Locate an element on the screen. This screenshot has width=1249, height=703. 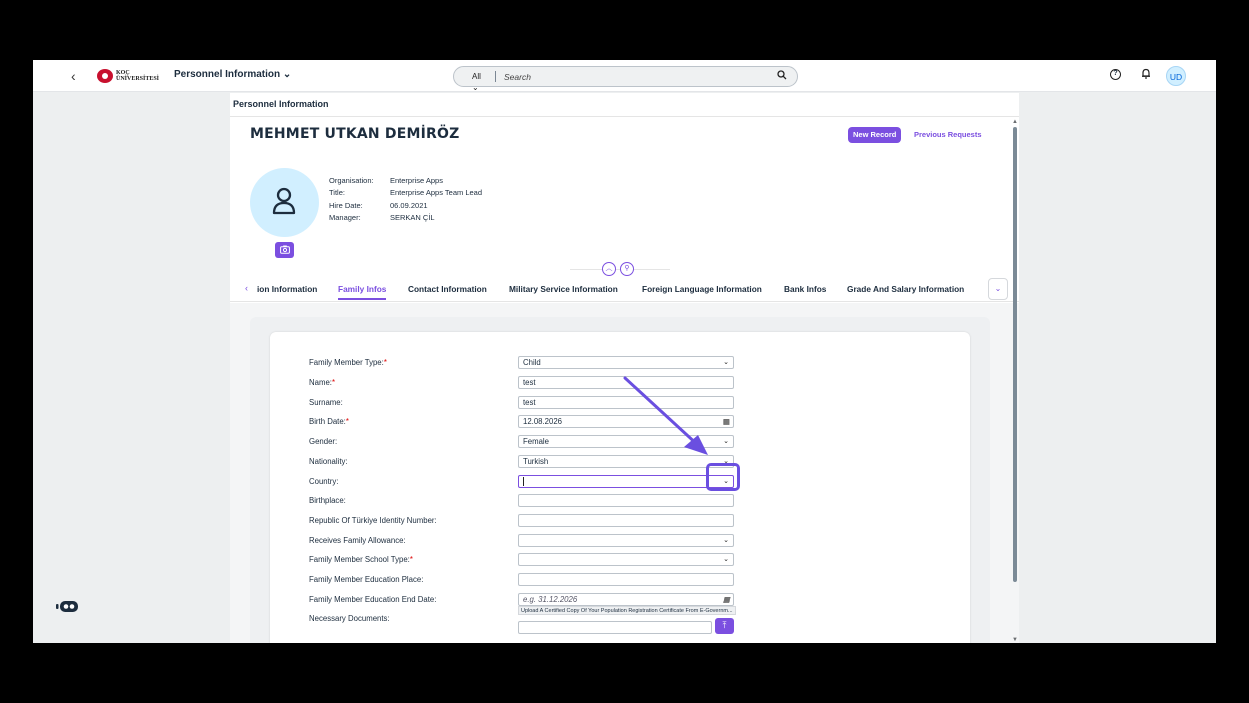
info-label-title: Title: is located at coordinates (337, 193).